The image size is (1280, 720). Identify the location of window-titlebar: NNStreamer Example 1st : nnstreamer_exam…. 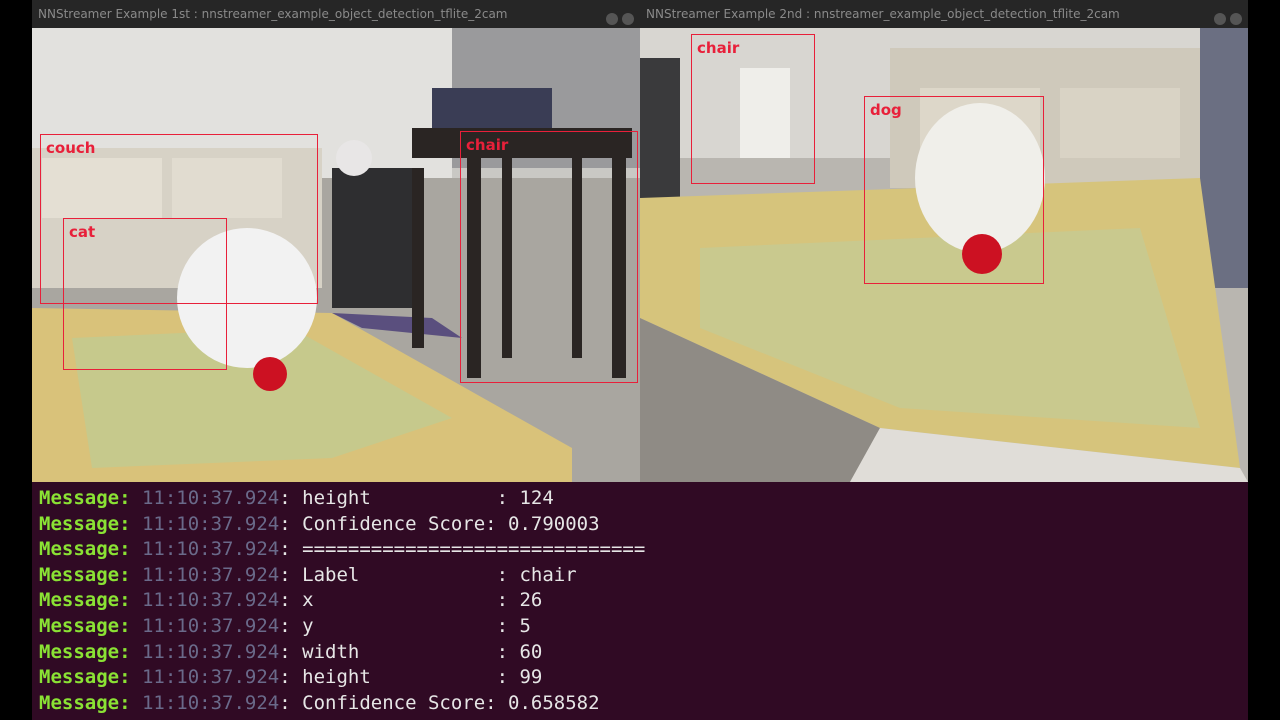
(336, 14).